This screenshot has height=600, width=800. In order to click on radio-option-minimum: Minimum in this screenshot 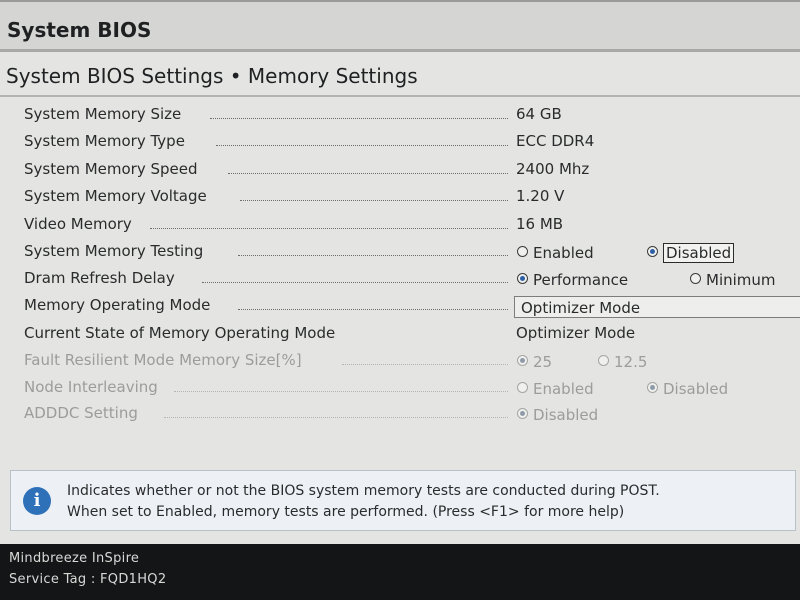, I will do `click(733, 280)`.